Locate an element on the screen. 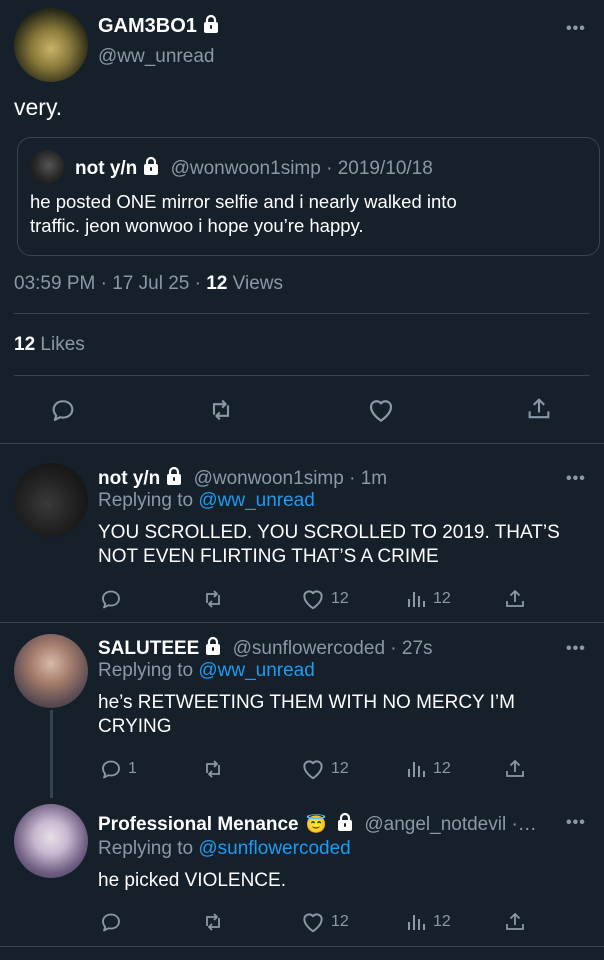 Image resolution: width=604 pixels, height=960 pixels. likes-stat: 12 Likes is located at coordinates (49, 345).